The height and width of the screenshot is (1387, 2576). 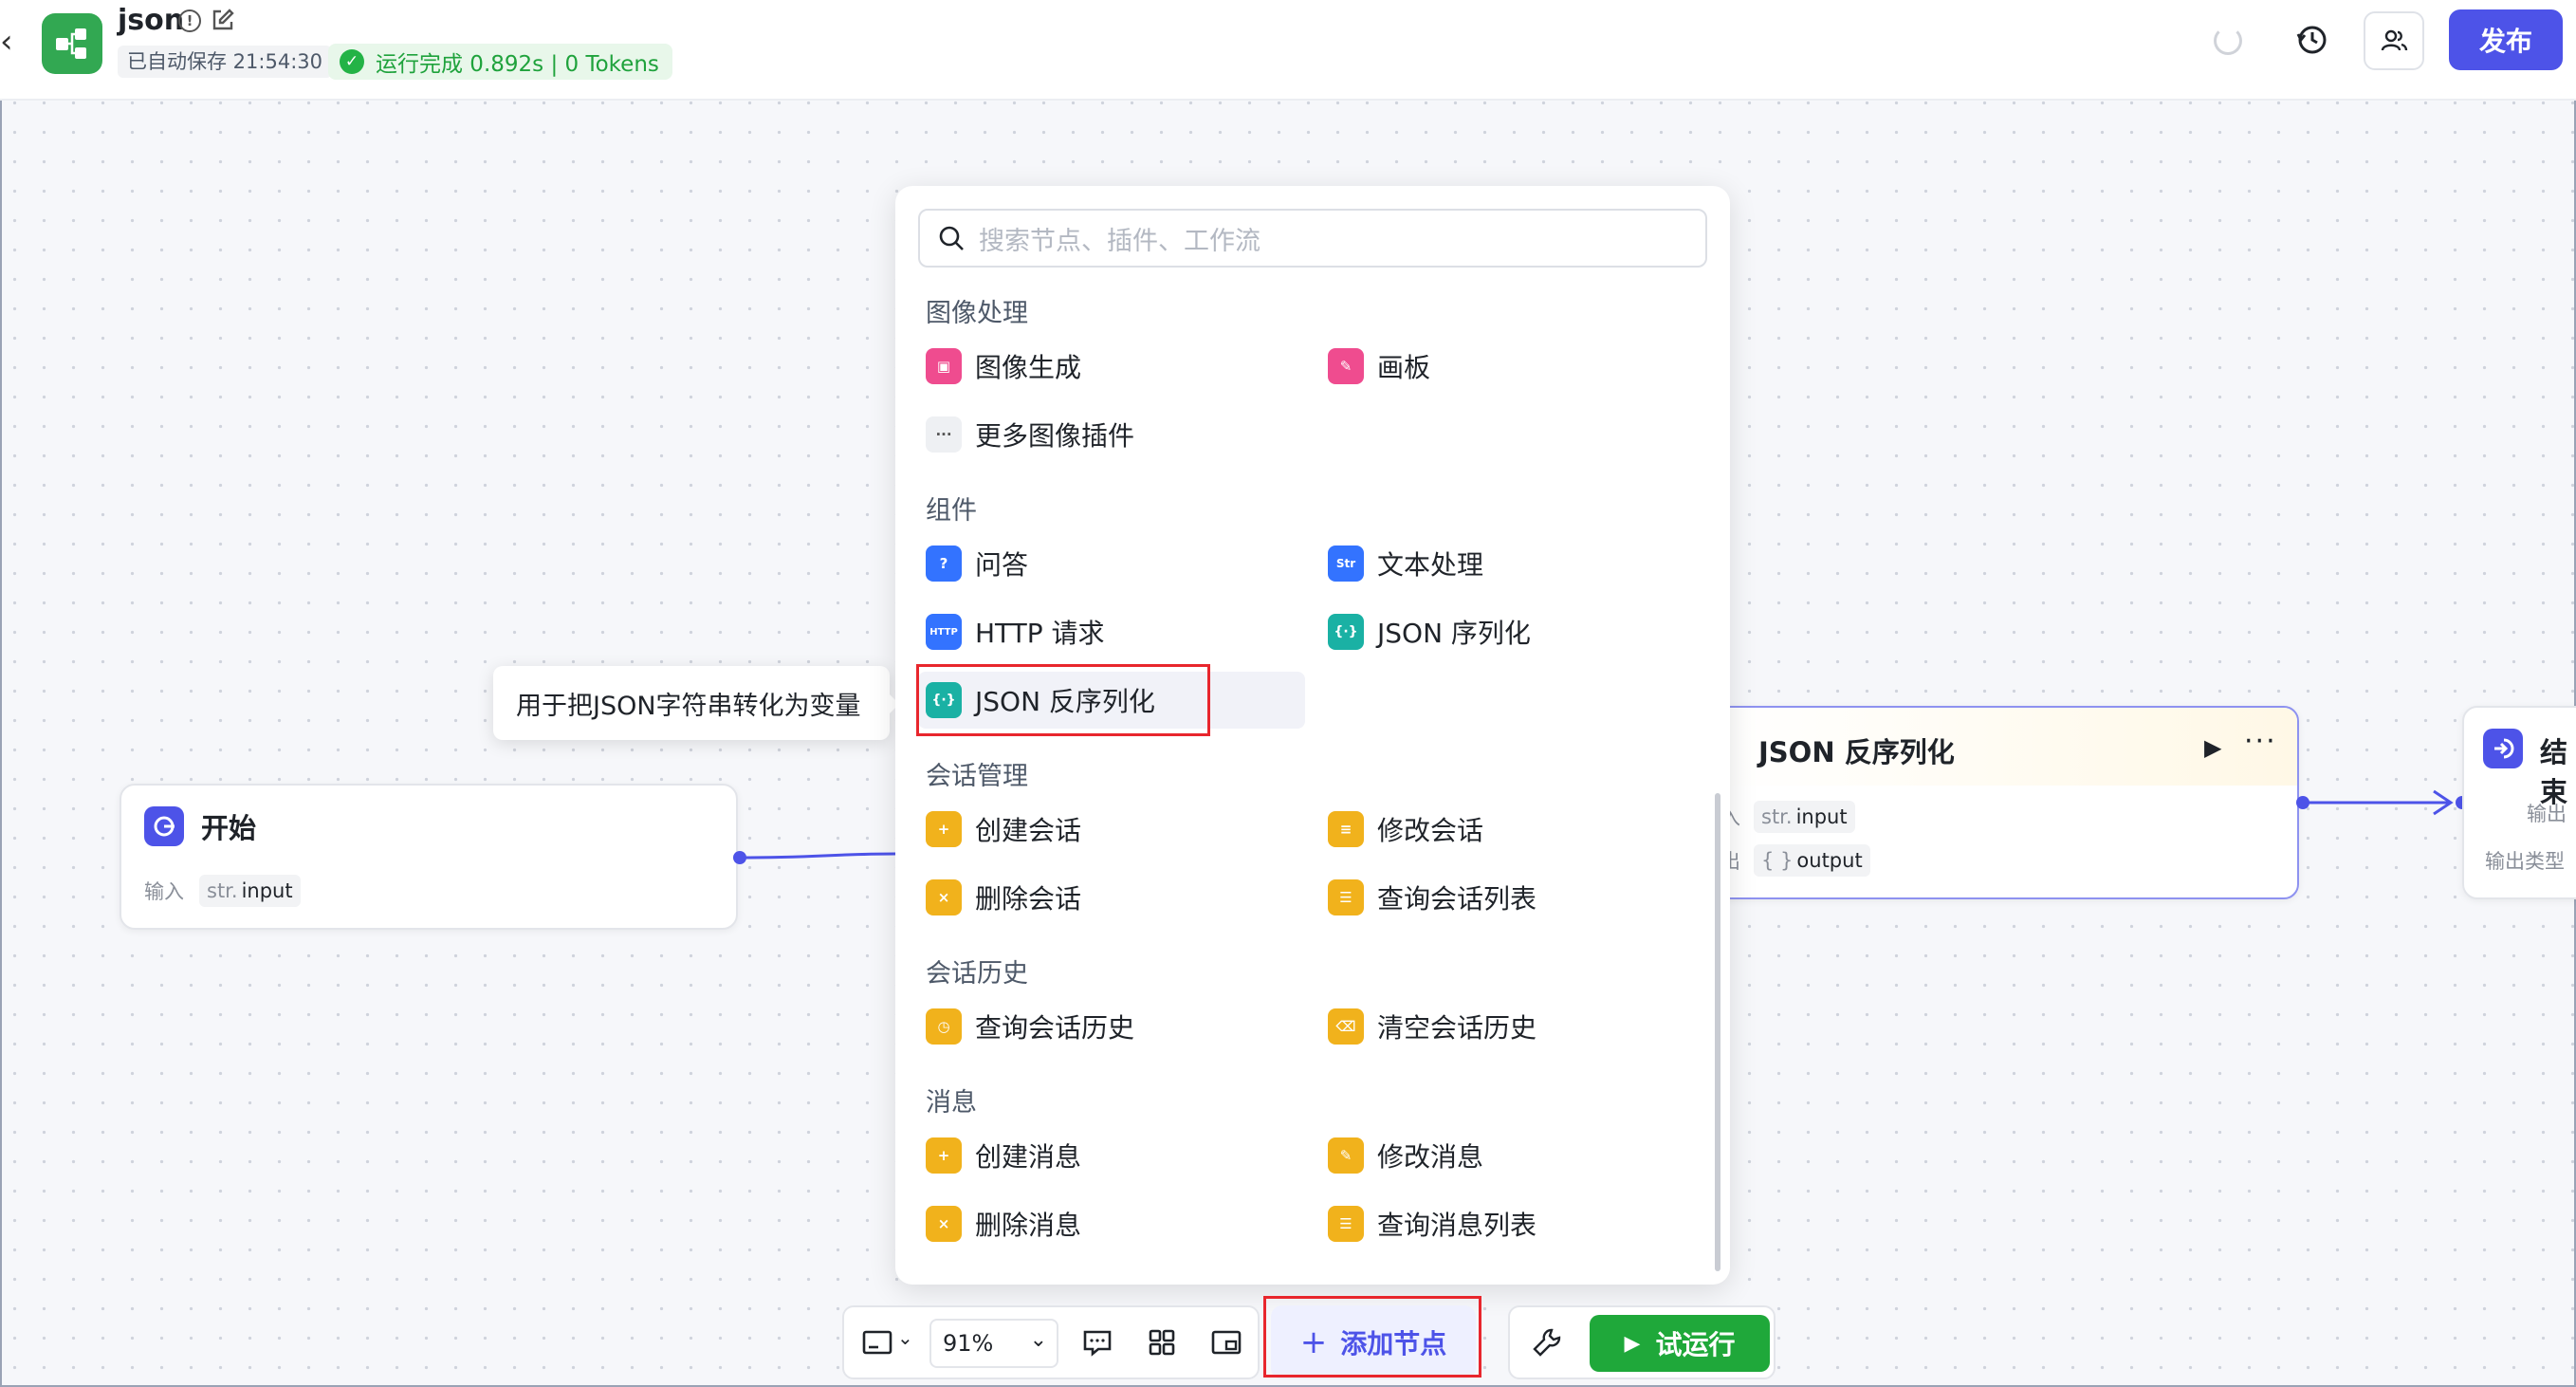 What do you see at coordinates (951, 1103) in the screenshot?
I see `section-title-message: 消息` at bounding box center [951, 1103].